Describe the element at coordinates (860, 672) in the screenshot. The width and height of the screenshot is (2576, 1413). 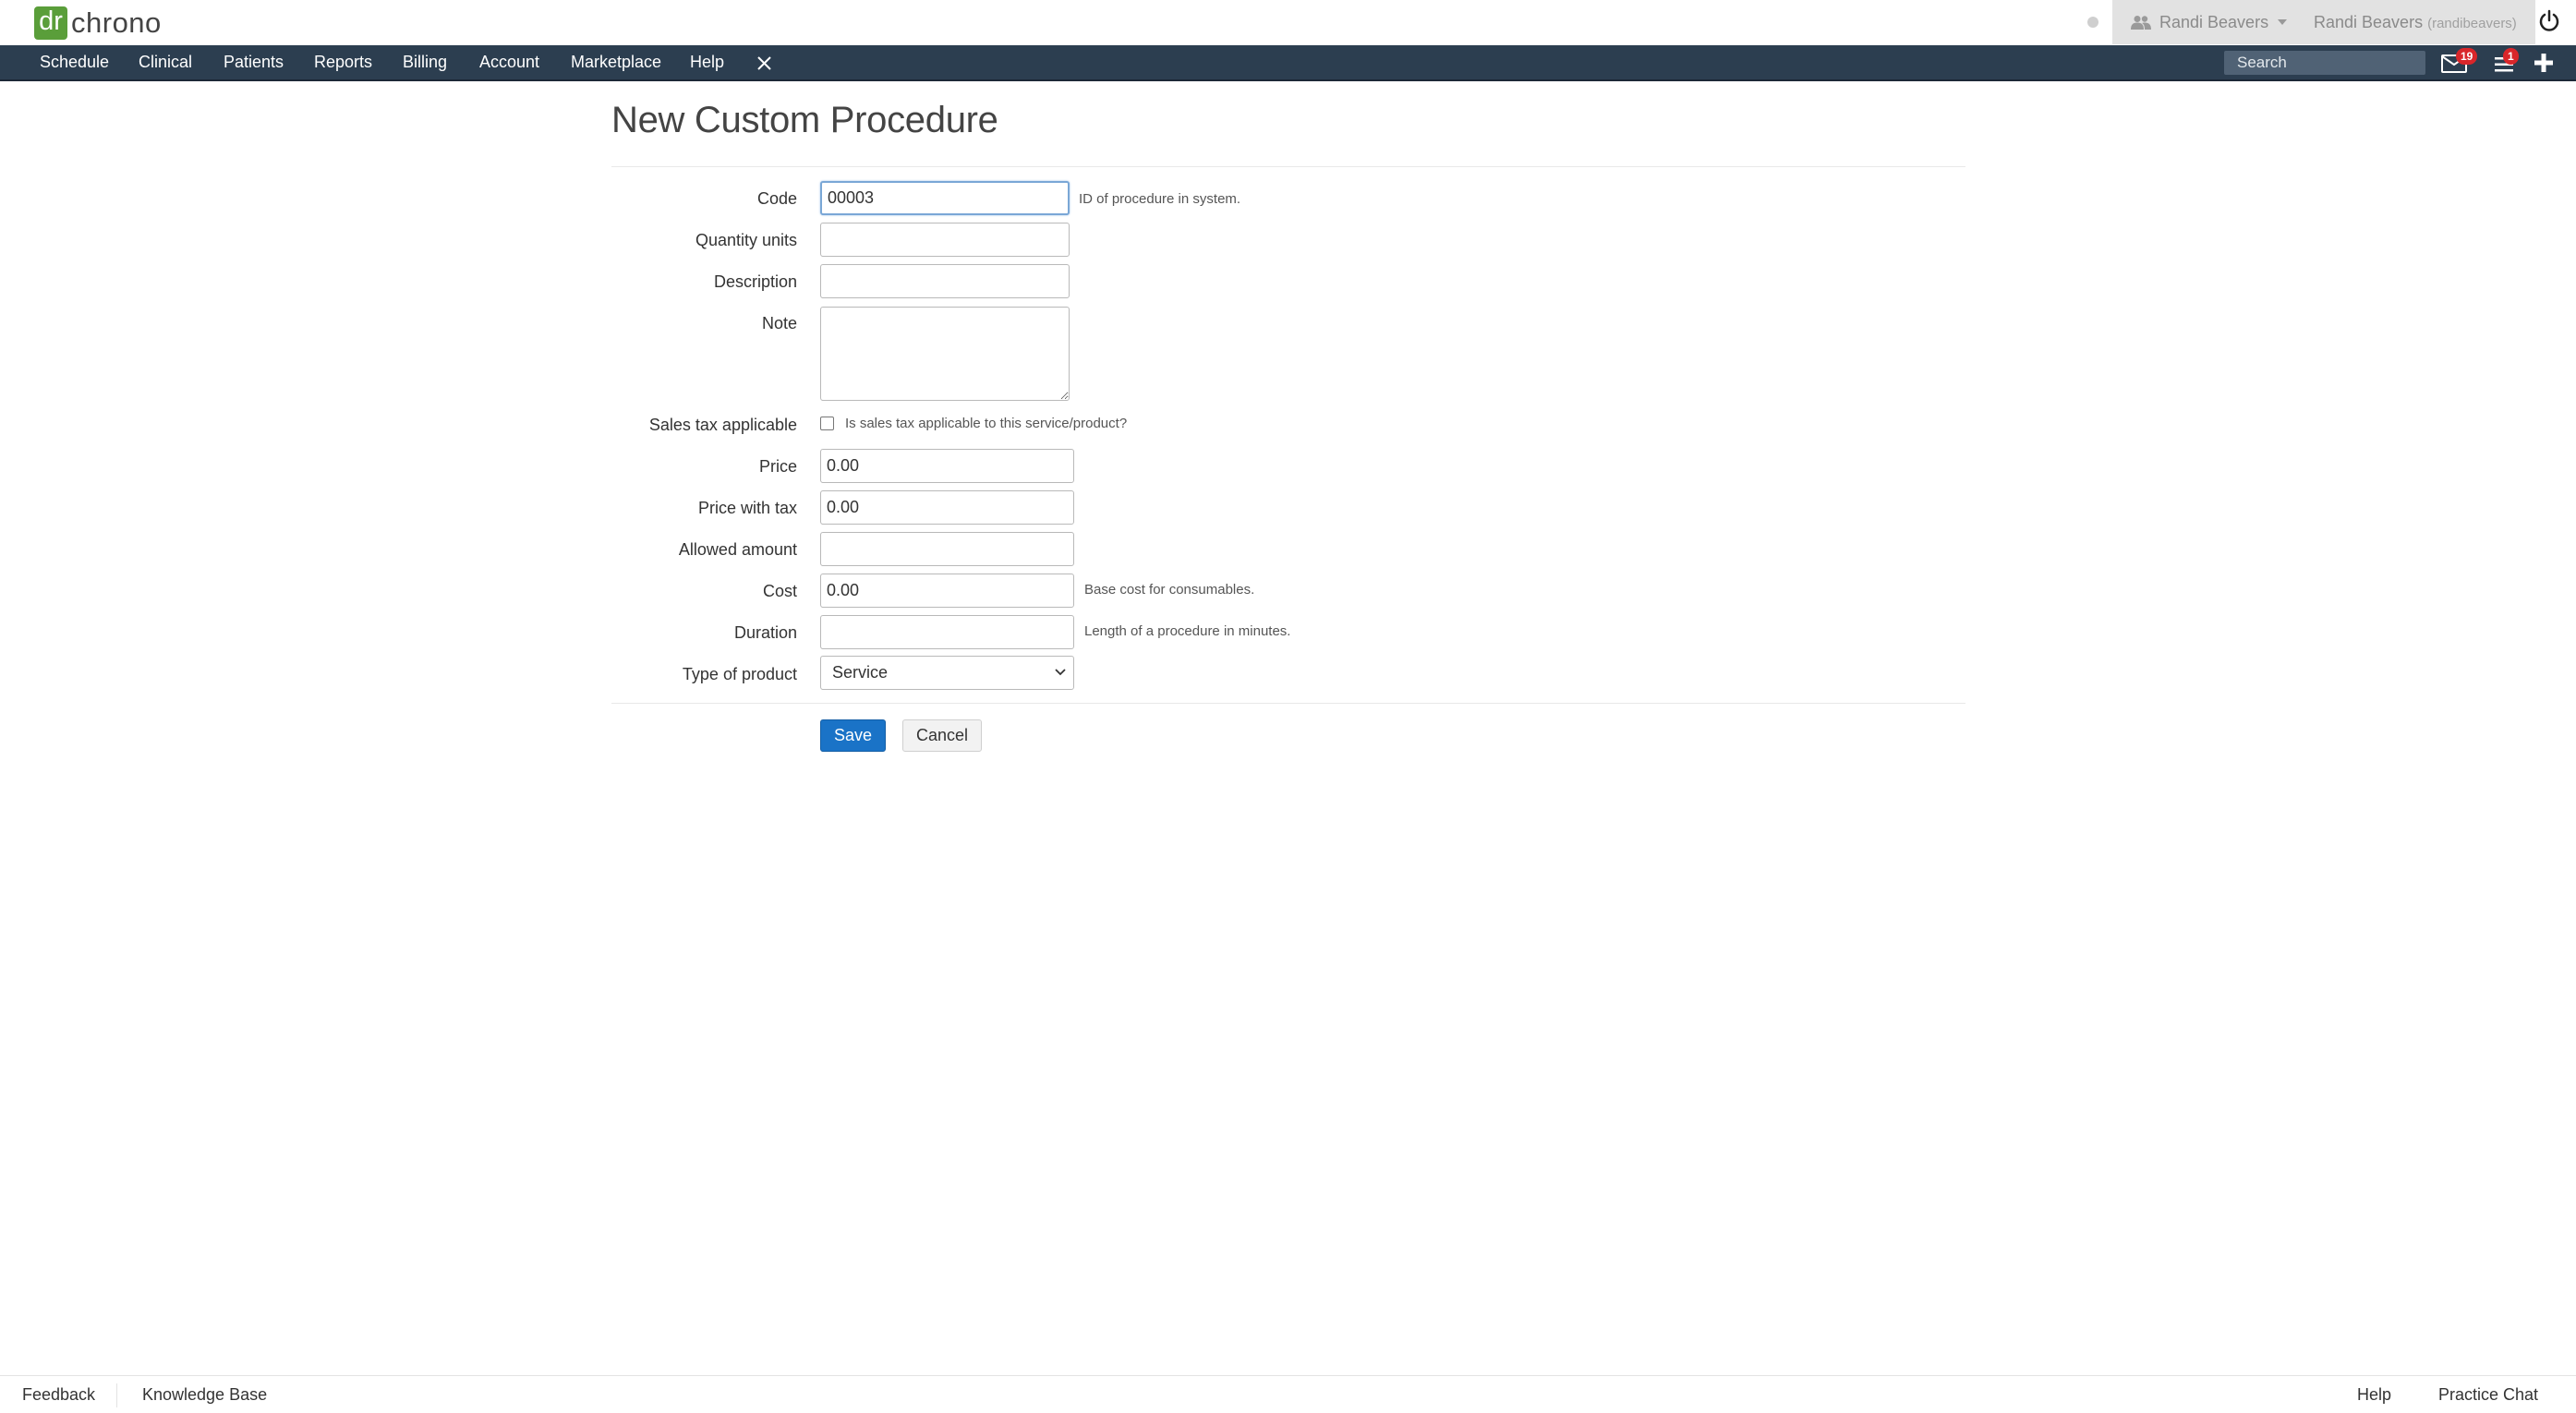
I see `type-of-product-value: Service` at that location.